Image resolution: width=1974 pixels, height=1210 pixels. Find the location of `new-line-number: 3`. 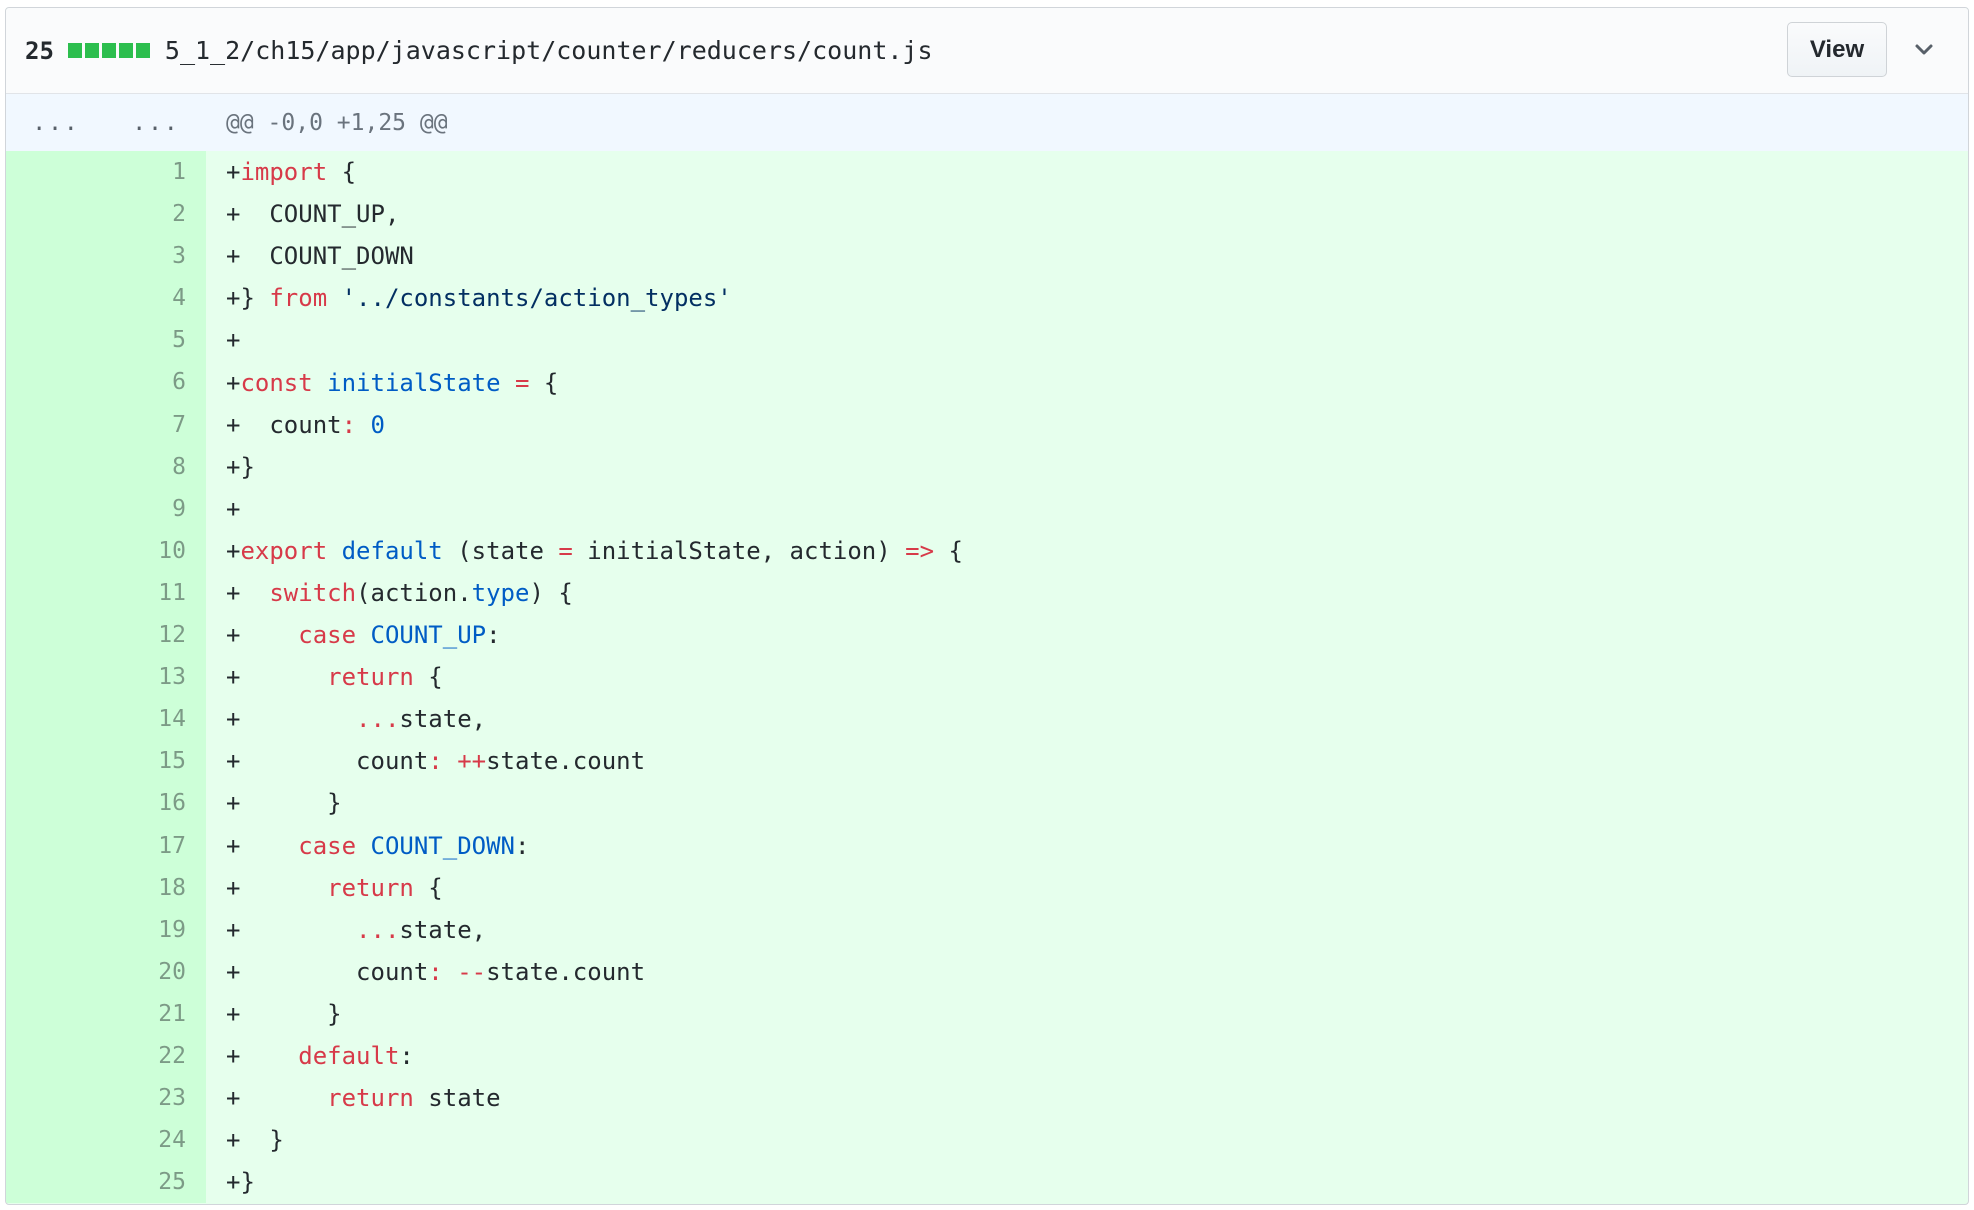

new-line-number: 3 is located at coordinates (156, 256).